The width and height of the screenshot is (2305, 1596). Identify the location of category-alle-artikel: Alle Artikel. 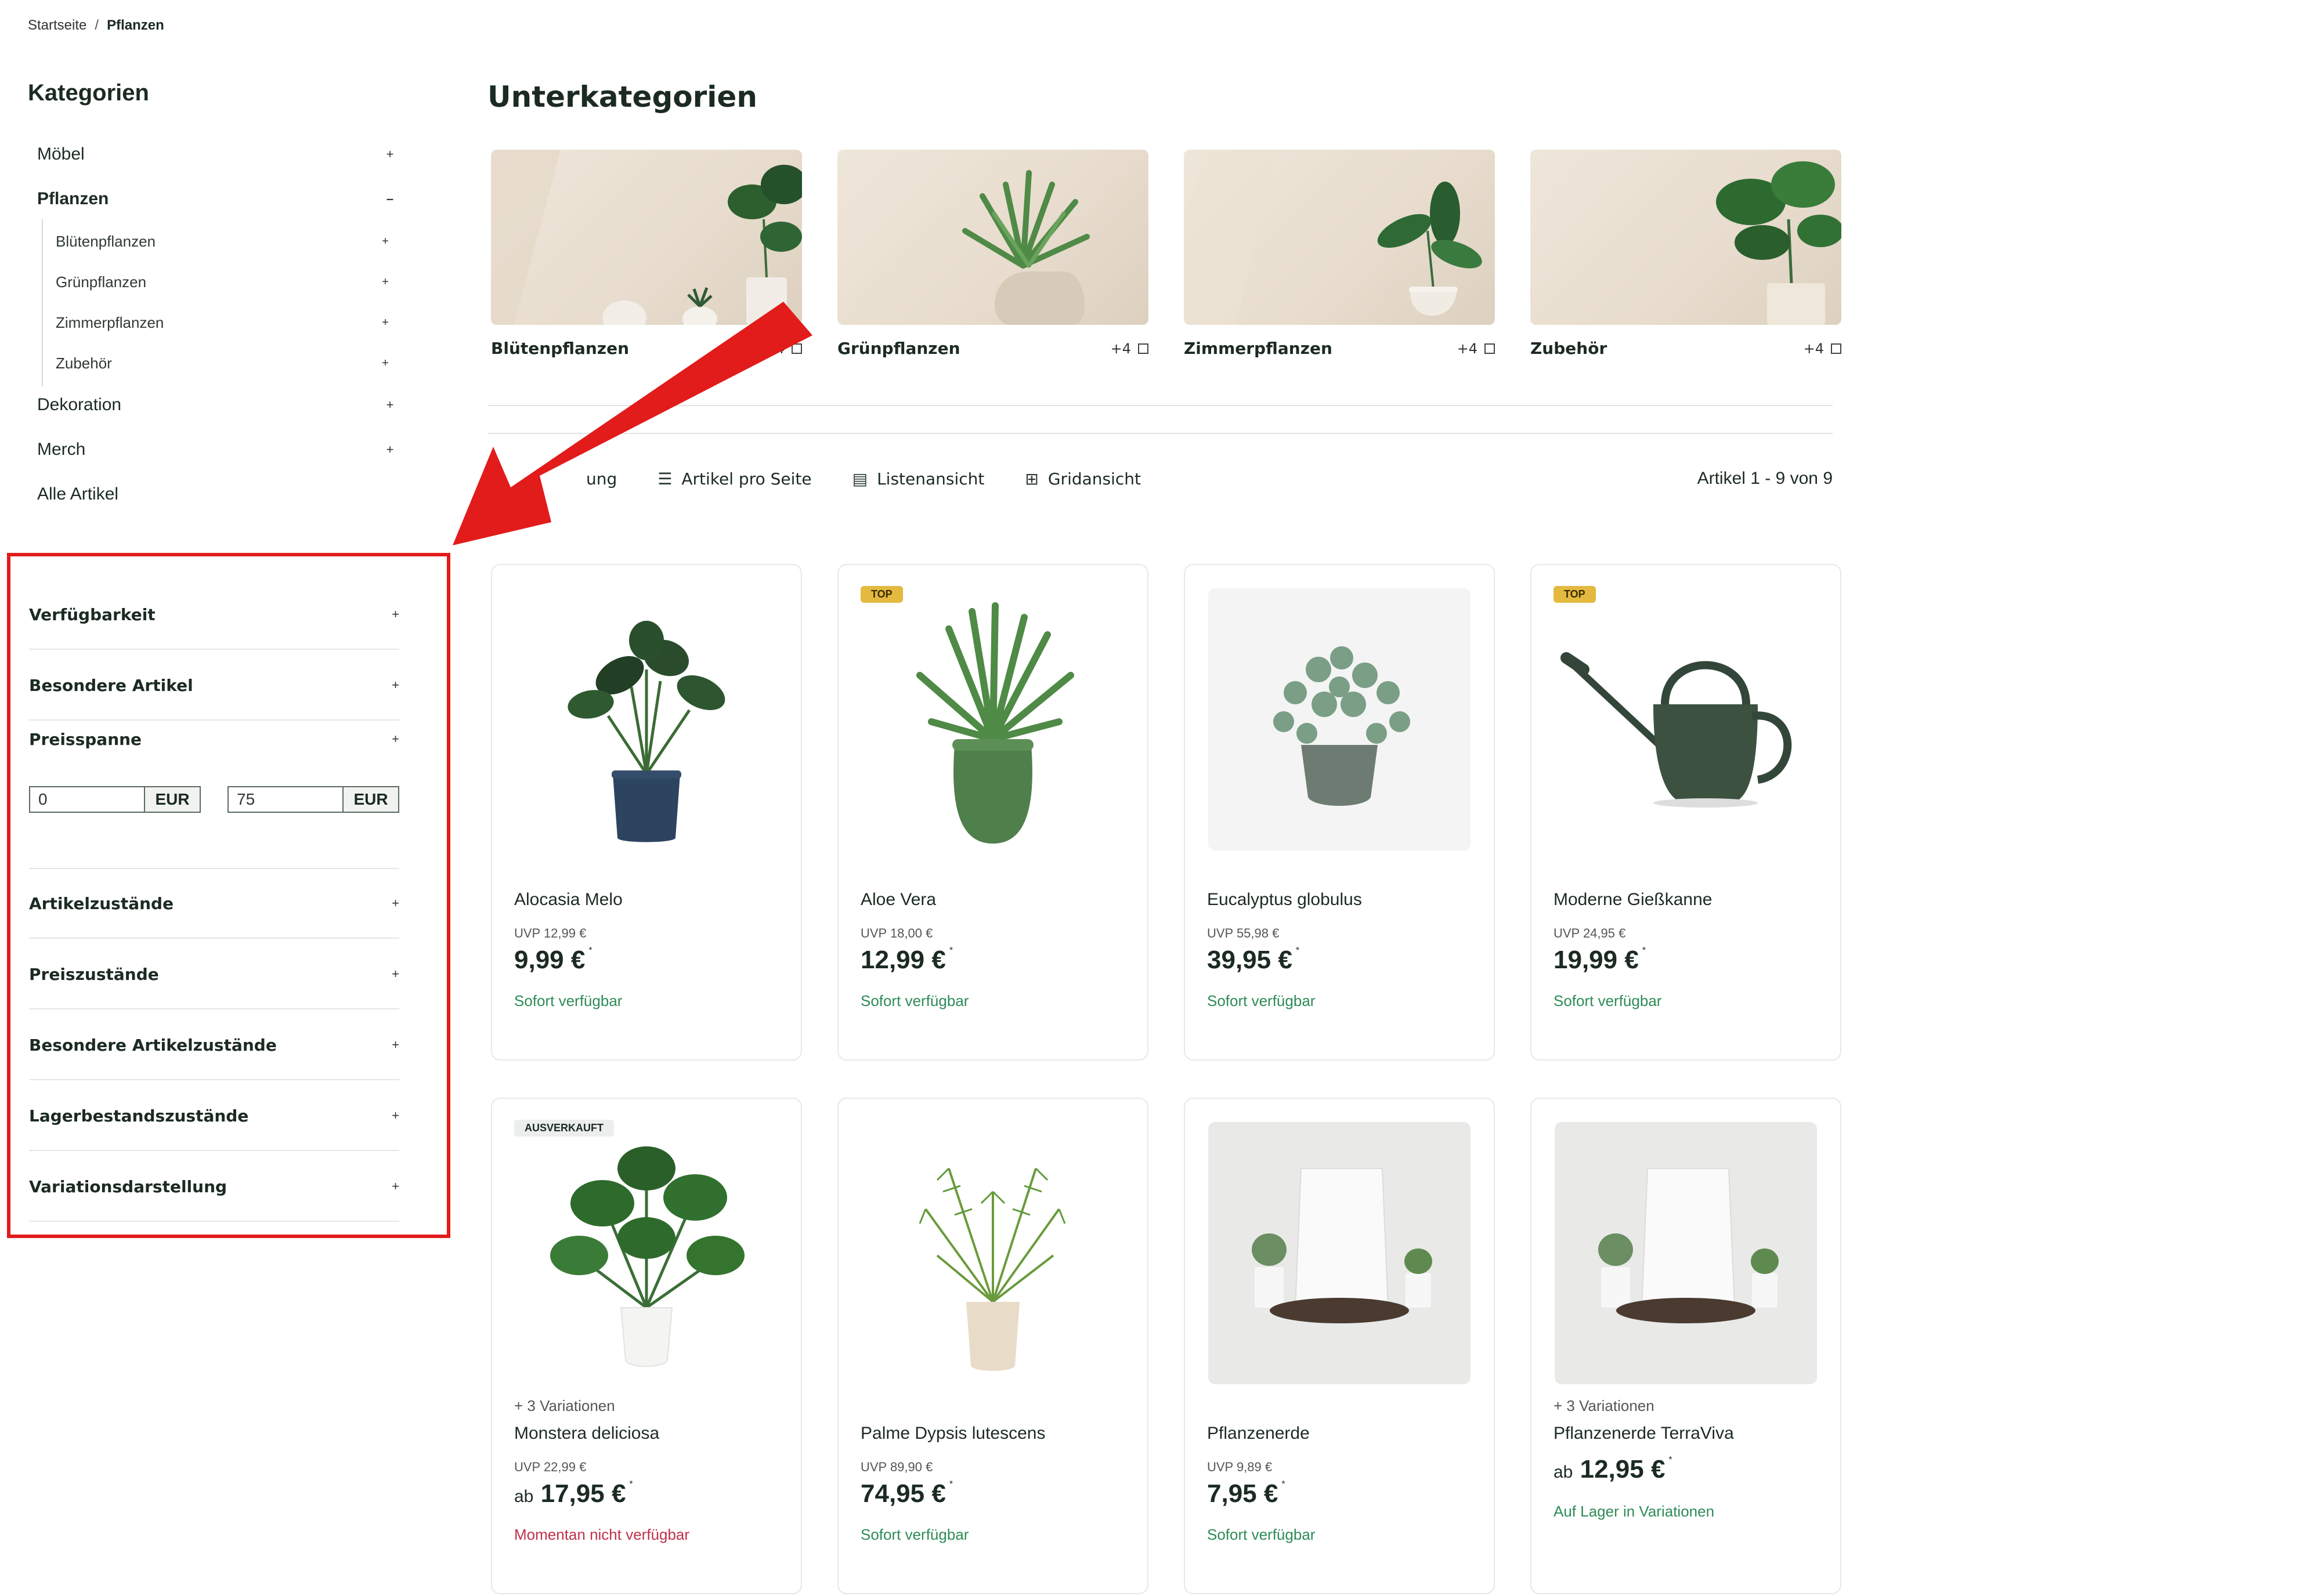
(217, 494).